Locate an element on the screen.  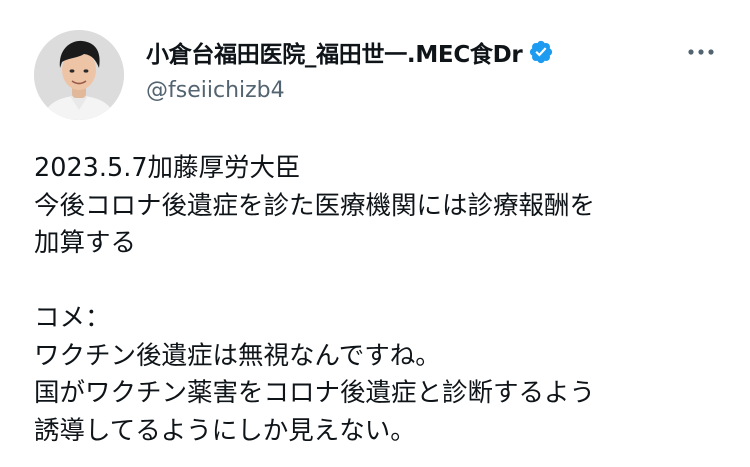
verified-badge-icon is located at coordinates (541, 52).